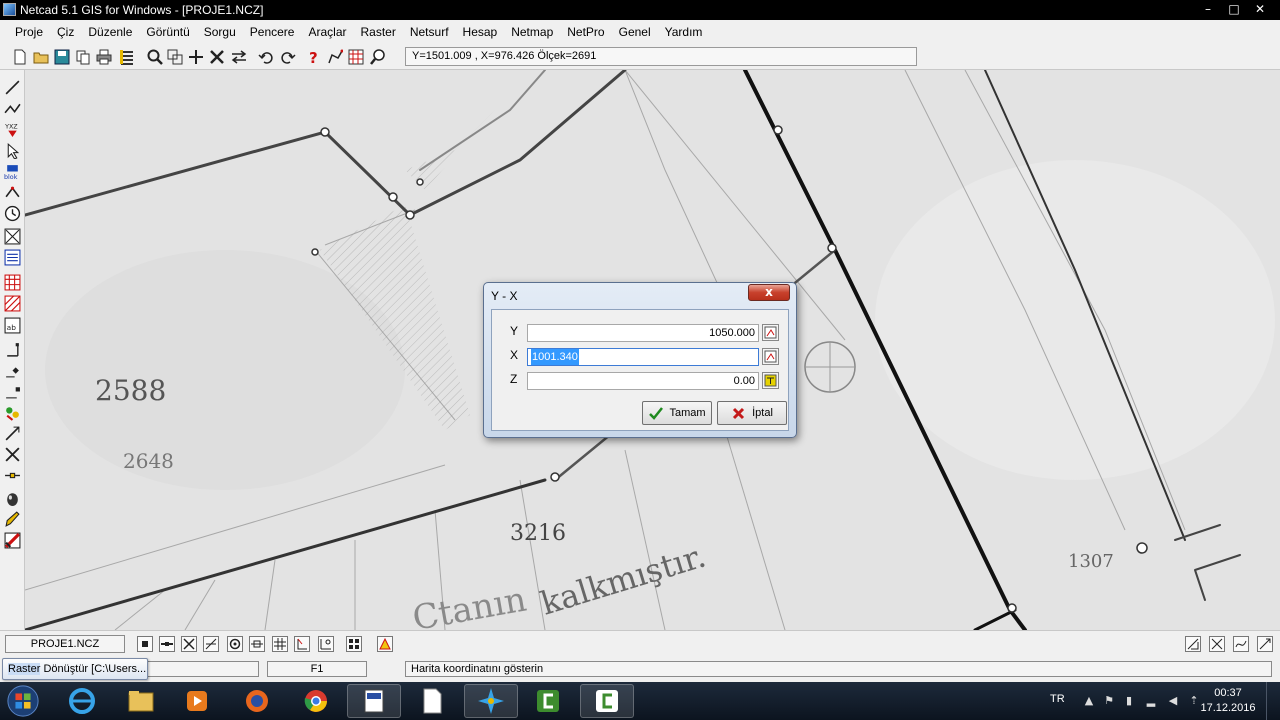  Describe the element at coordinates (12, 391) in the screenshot. I see `corner-point-icon` at that location.